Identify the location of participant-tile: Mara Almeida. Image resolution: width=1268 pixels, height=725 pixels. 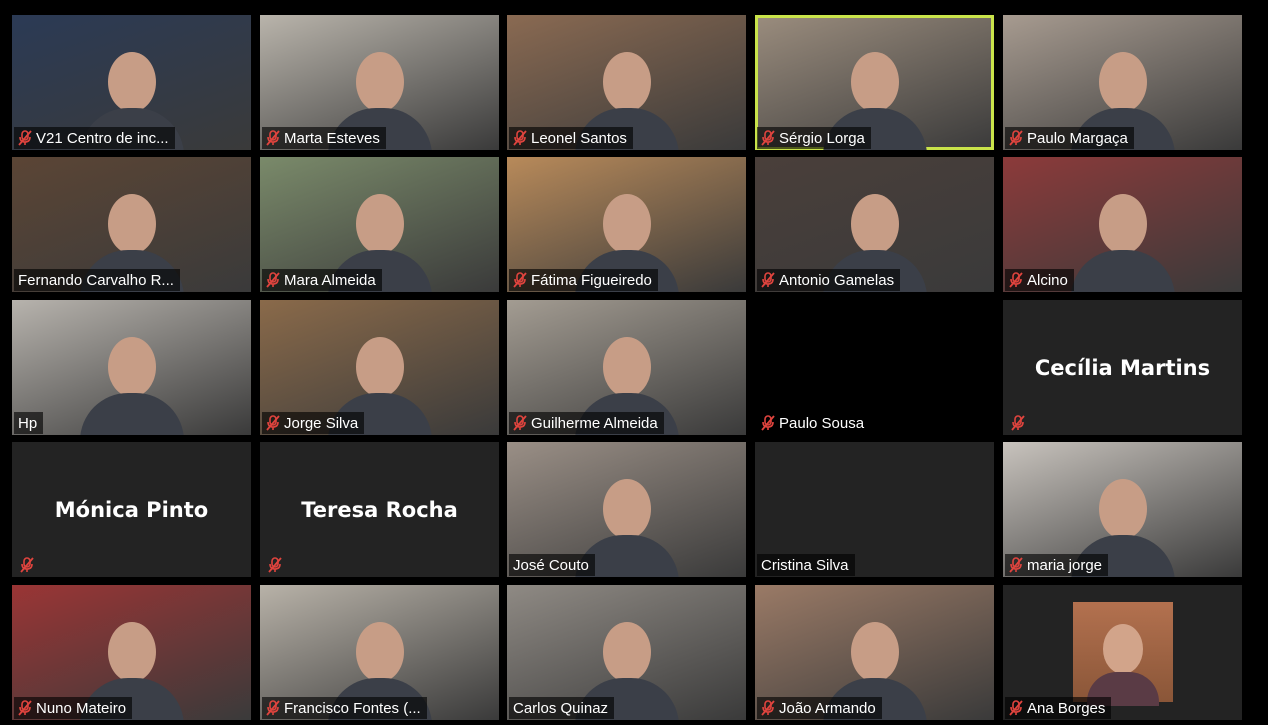
(379, 224).